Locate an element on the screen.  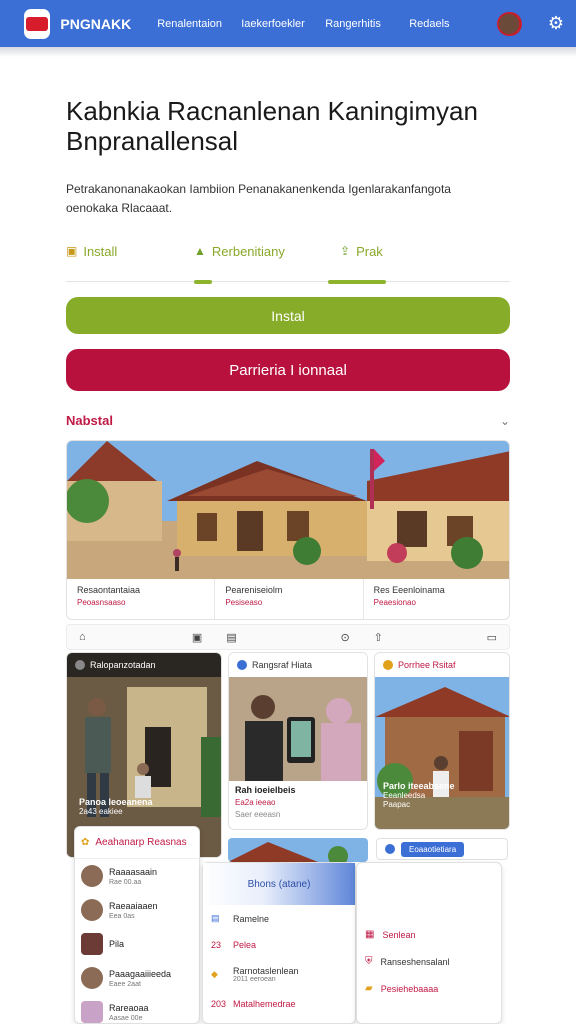
caption-sub: Peaesionao is located at coordinates (394, 602).